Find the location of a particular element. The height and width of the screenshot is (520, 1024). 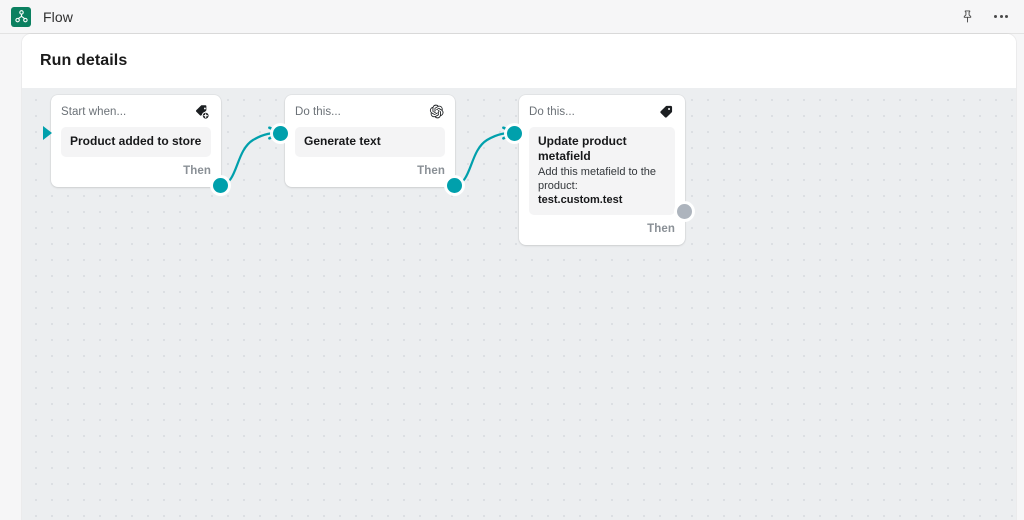

flow-node-generate-text: Do this... Generate text Then is located at coordinates (370, 141).